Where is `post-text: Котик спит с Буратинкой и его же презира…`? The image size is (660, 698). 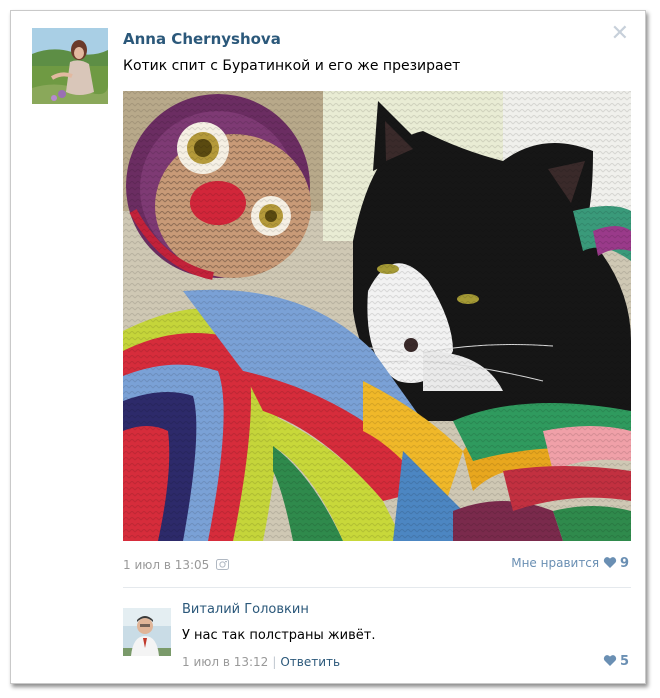 post-text: Котик спит с Буратинкой и его же презира… is located at coordinates (292, 66).